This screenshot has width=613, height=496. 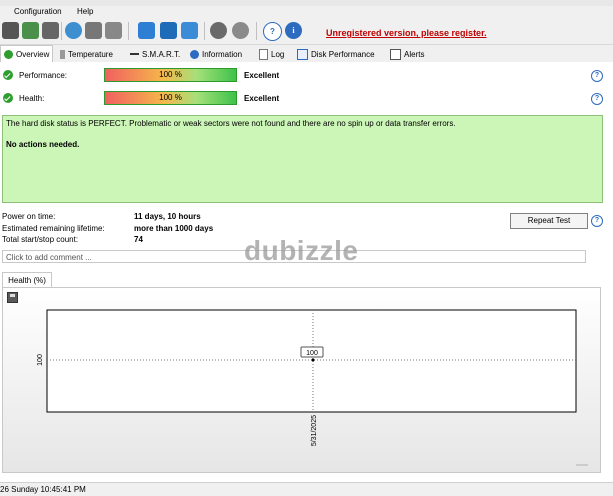 What do you see at coordinates (313, 360) in the screenshot?
I see `data-point` at bounding box center [313, 360].